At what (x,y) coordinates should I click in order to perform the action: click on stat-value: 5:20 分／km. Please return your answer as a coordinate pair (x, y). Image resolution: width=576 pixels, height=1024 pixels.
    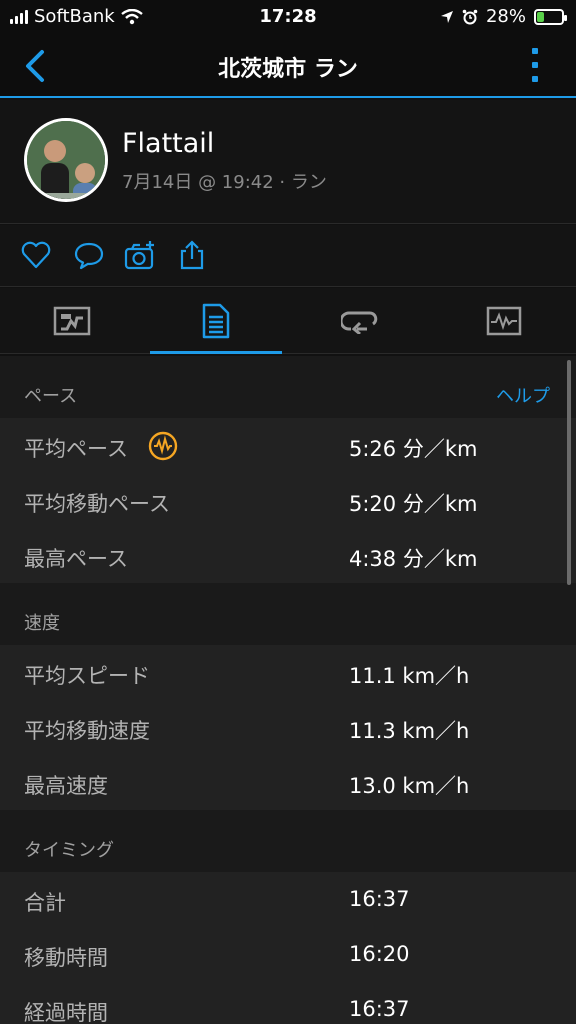
    Looking at the image, I should click on (413, 504).